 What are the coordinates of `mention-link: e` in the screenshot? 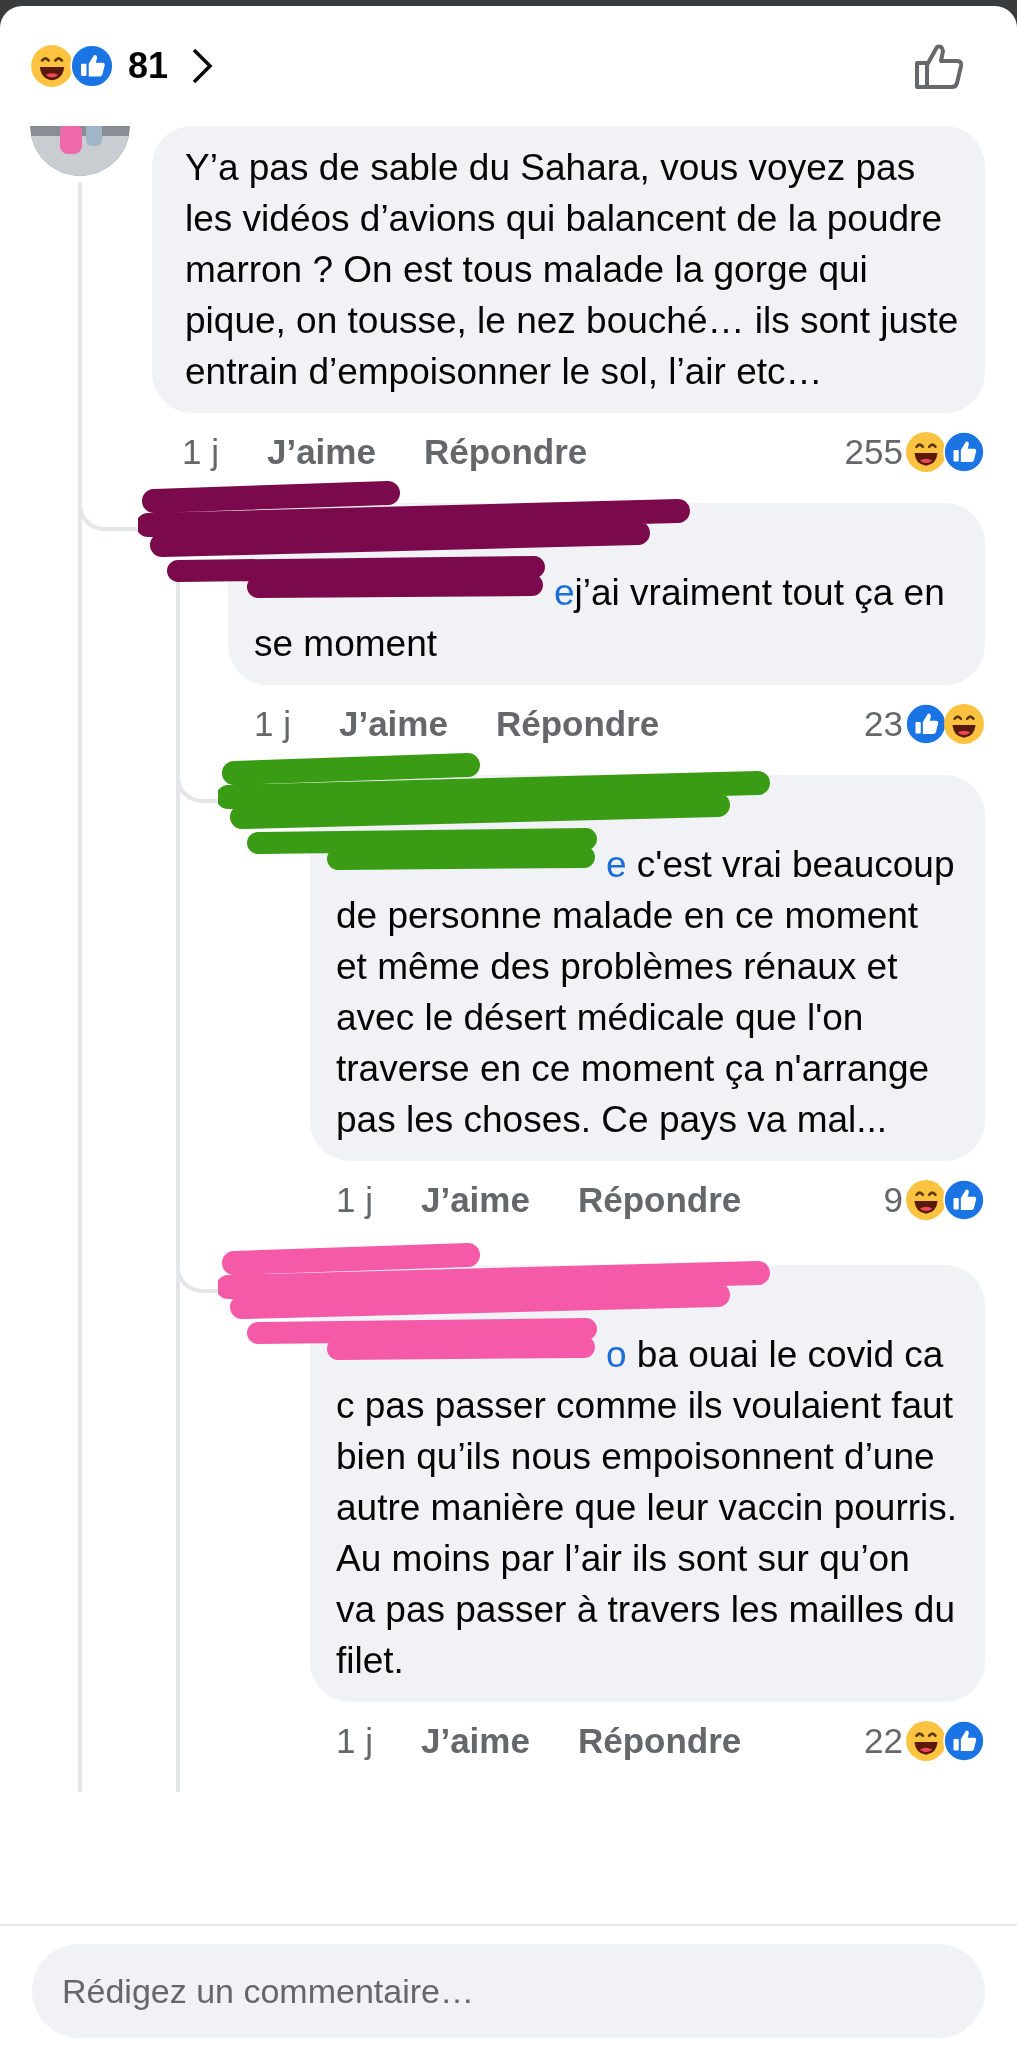 It's located at (616, 864).